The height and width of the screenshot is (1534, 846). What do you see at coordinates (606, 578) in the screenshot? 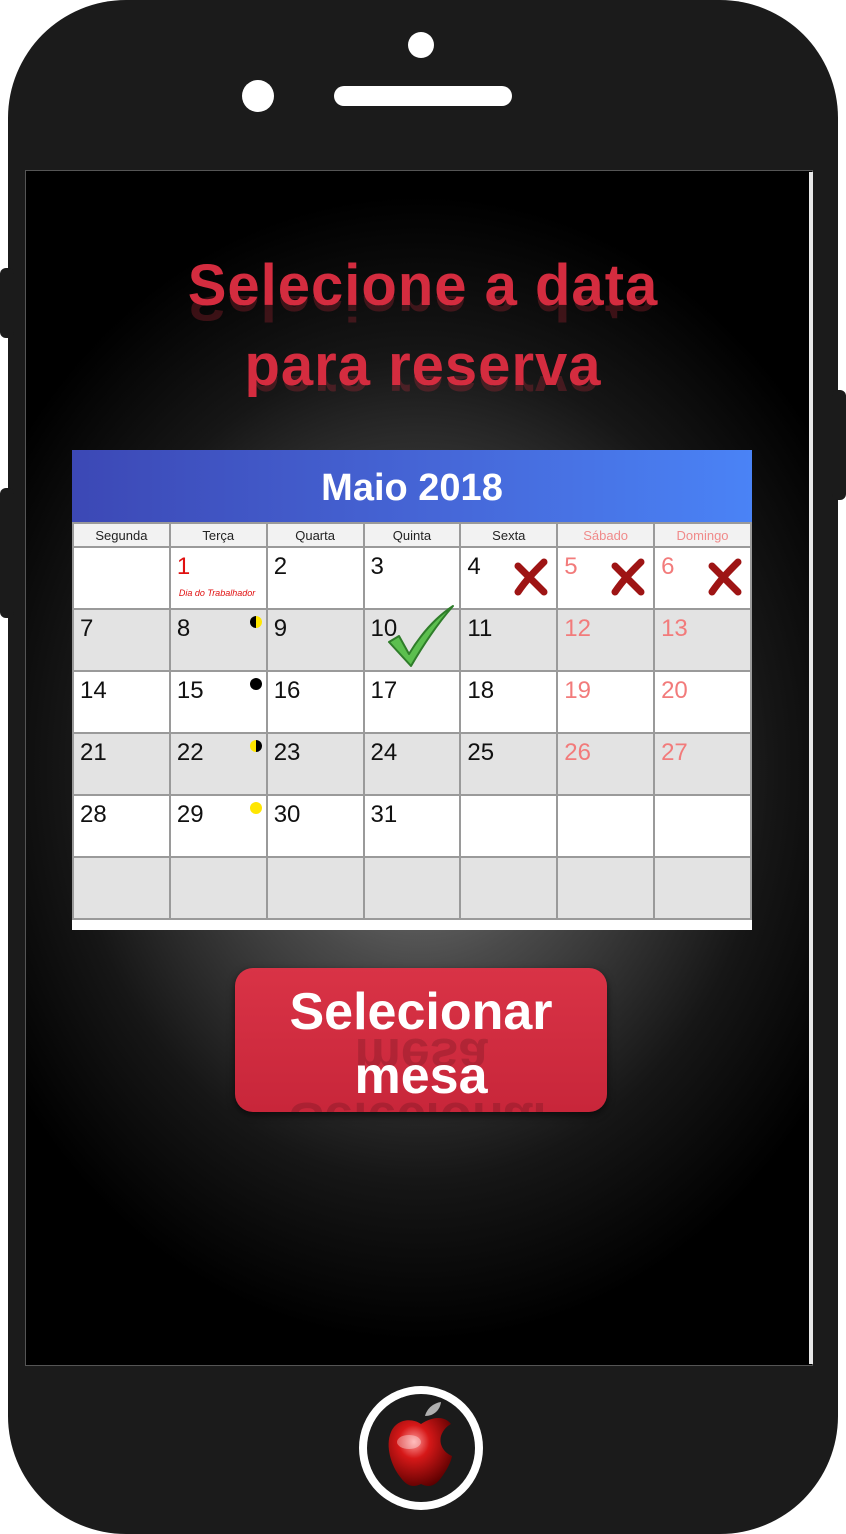
I see `calendar-day-5: 5` at bounding box center [606, 578].